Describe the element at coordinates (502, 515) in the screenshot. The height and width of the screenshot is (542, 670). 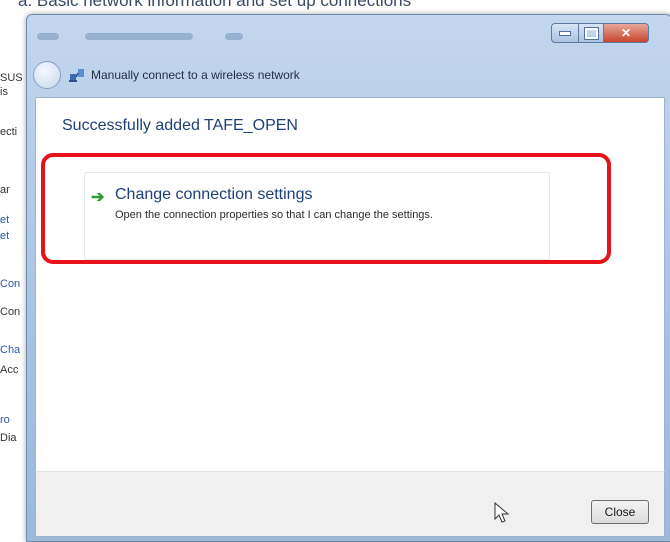
I see `cursor-icon` at that location.